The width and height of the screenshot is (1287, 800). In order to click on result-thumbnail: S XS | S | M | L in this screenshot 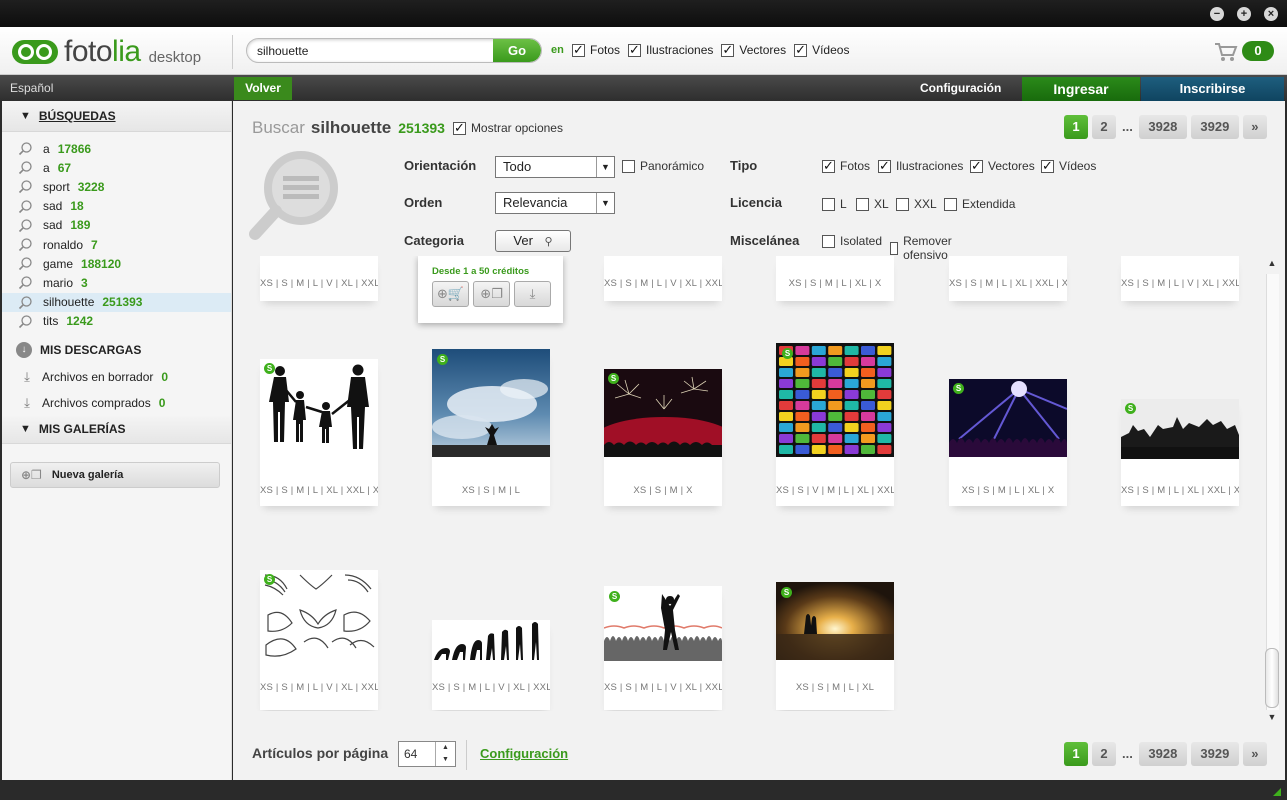, I will do `click(491, 427)`.